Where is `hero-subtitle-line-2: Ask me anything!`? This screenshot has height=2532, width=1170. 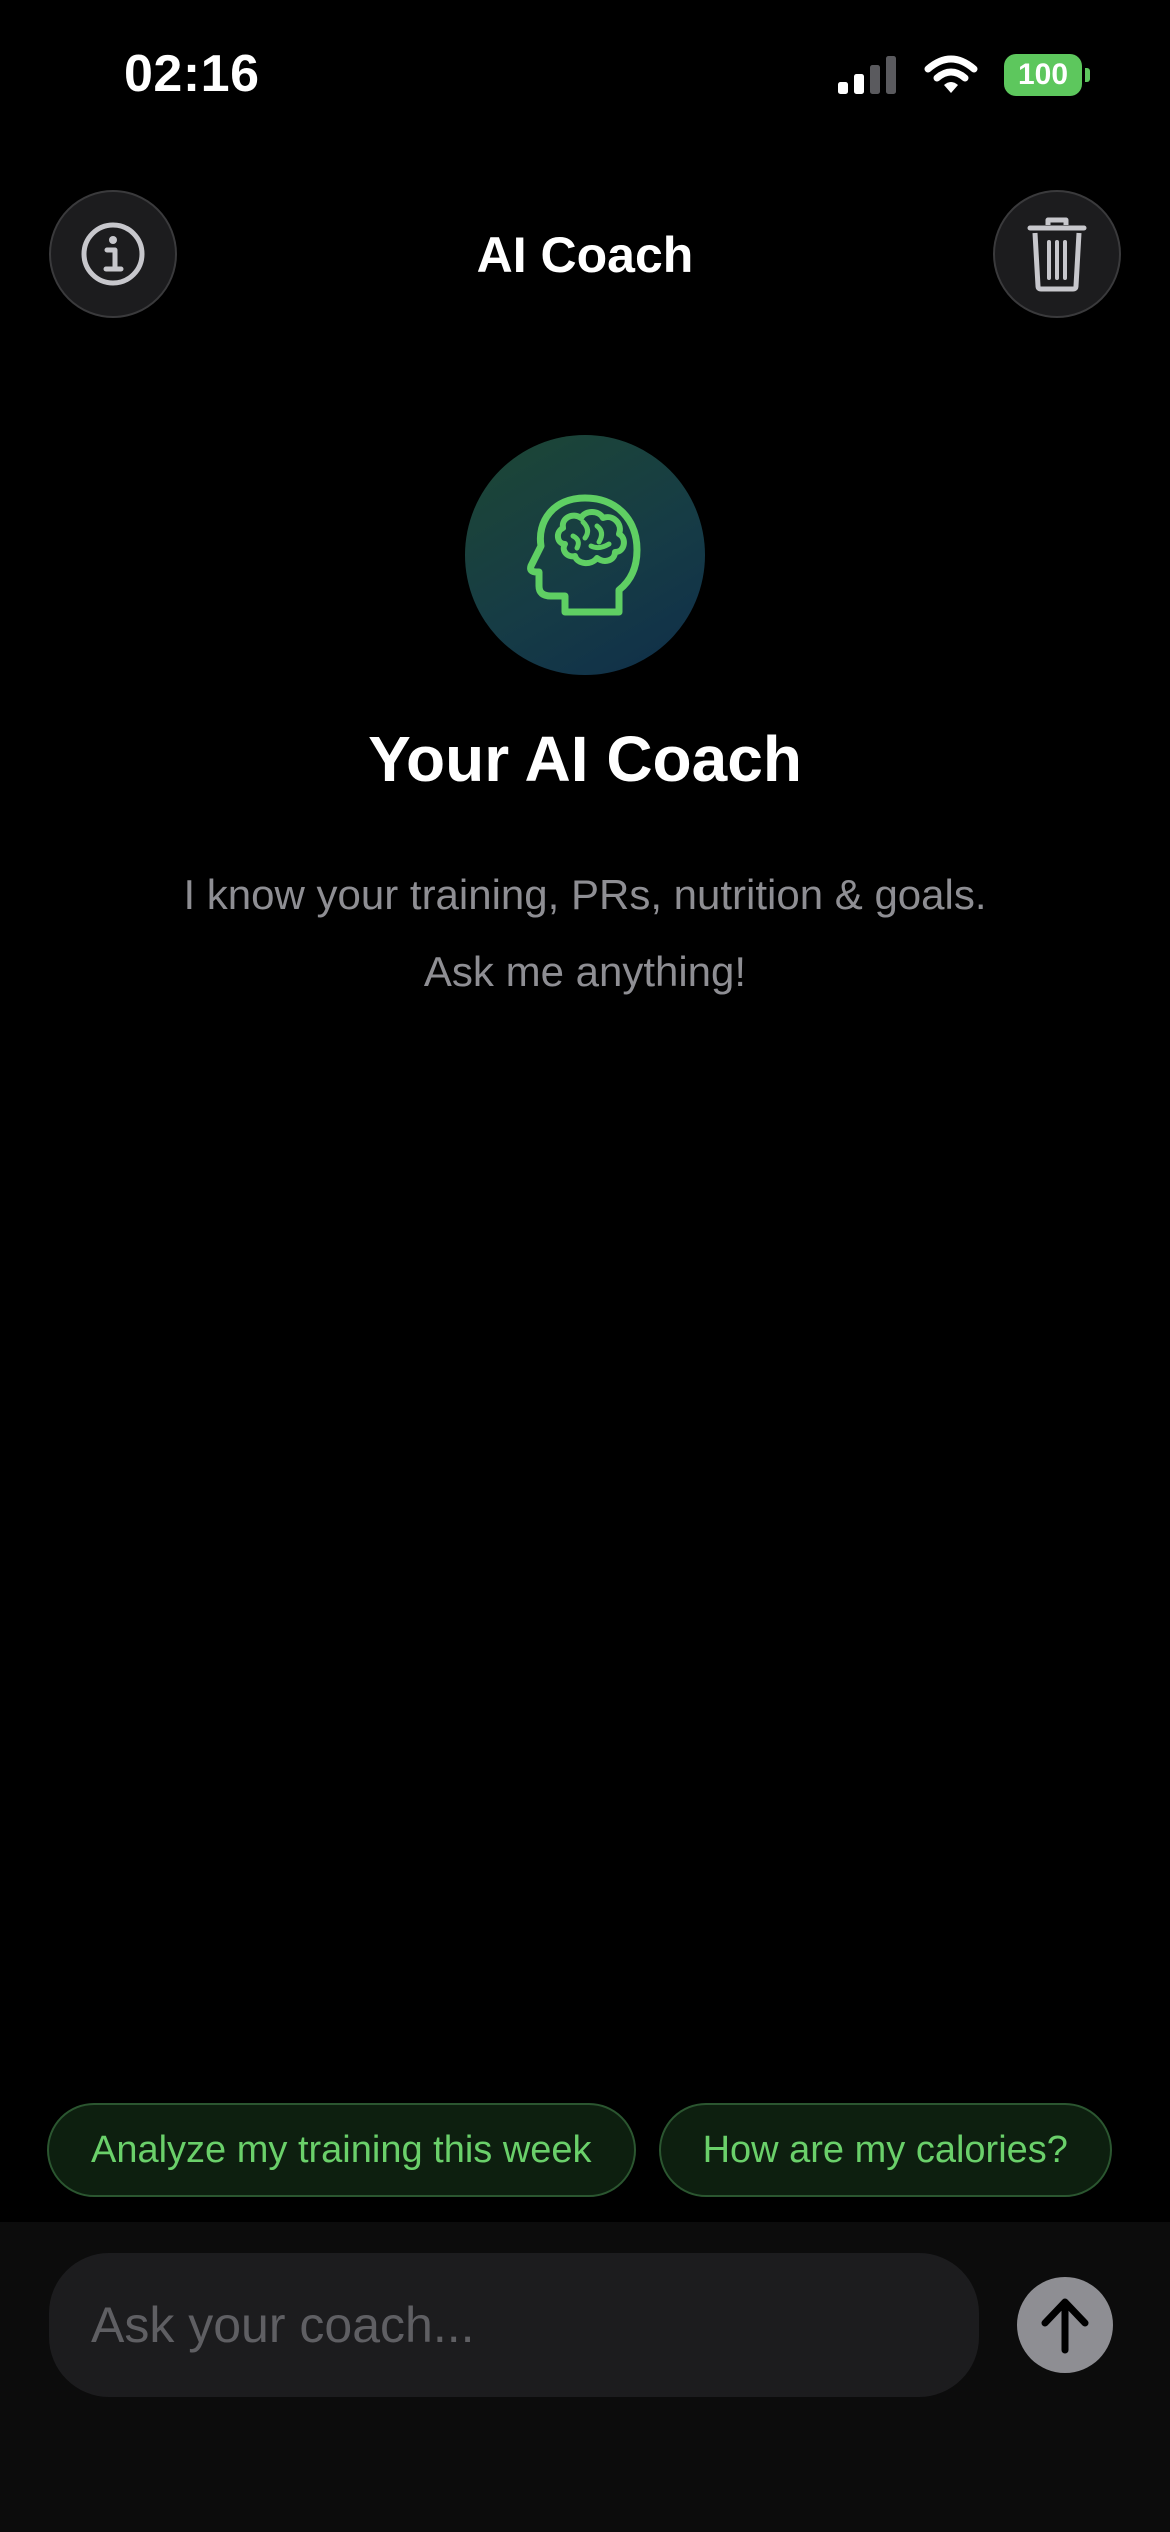
hero-subtitle-line-2: Ask me anything! is located at coordinates (585, 971).